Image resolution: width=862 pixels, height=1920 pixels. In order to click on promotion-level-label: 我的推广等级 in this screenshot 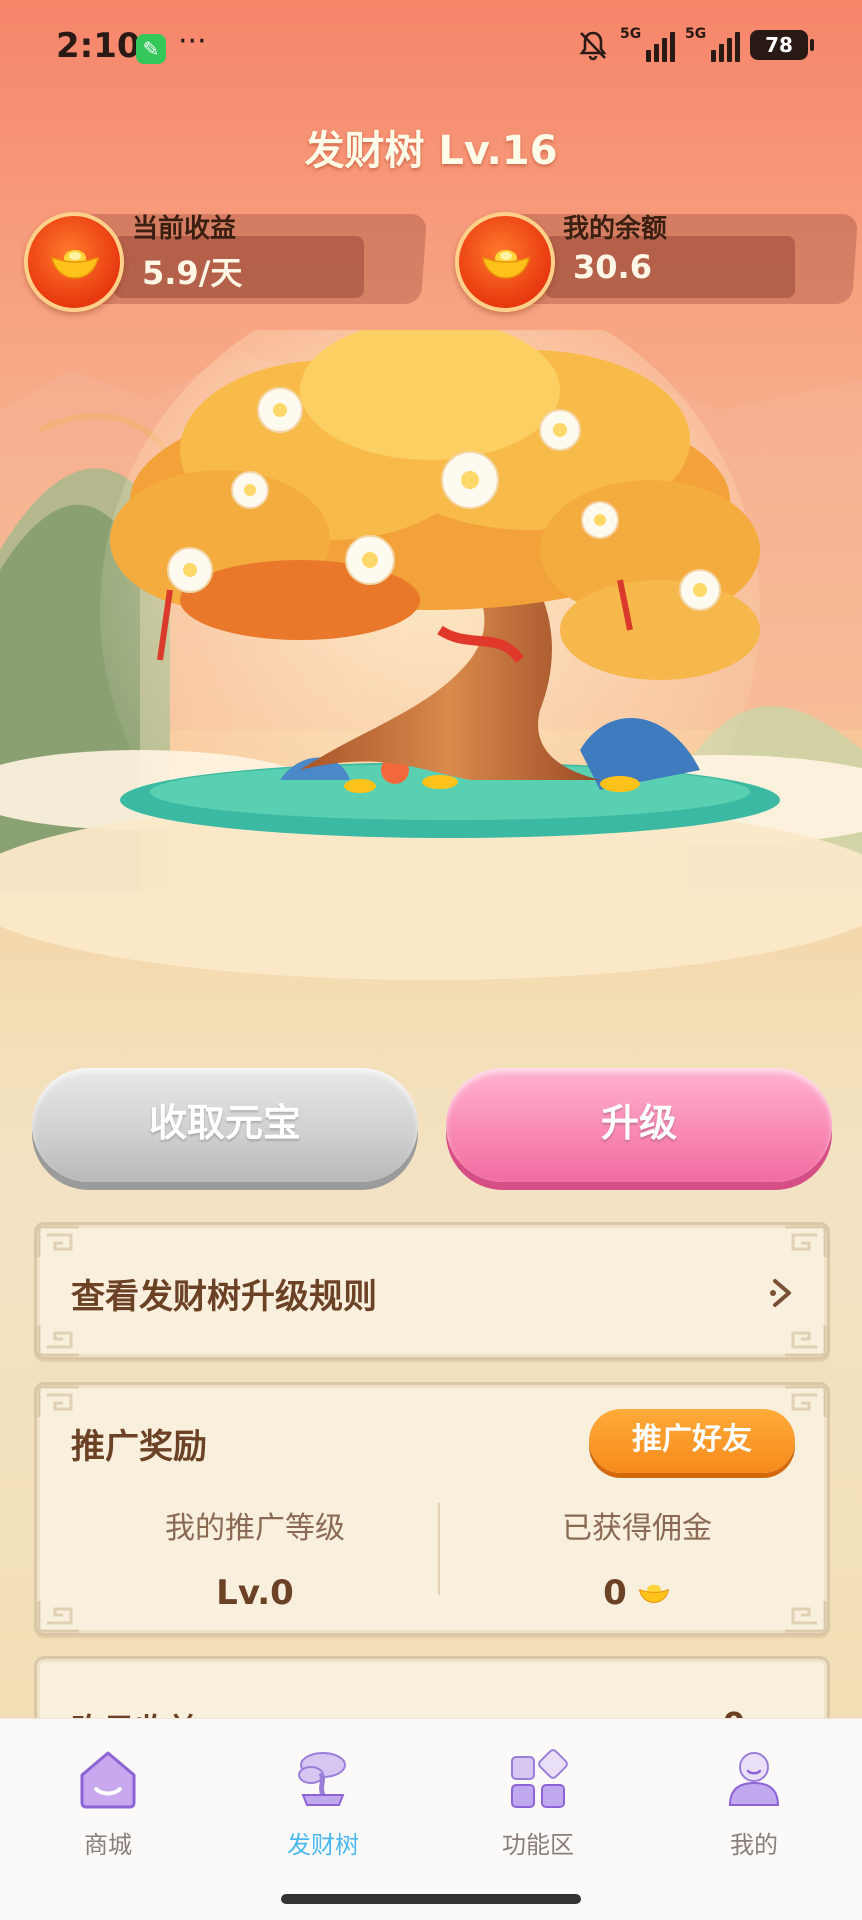, I will do `click(255, 1528)`.